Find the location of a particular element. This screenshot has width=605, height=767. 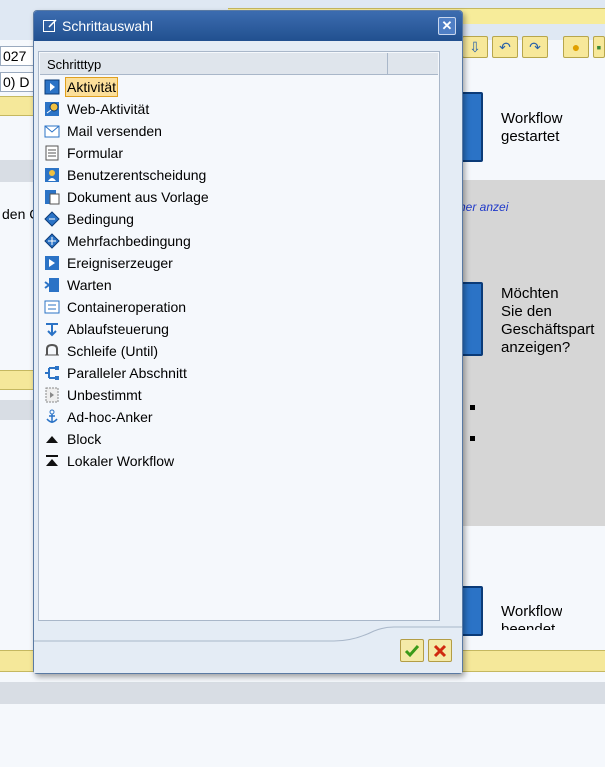

list-item-label: Bedingung is located at coordinates (100, 219).